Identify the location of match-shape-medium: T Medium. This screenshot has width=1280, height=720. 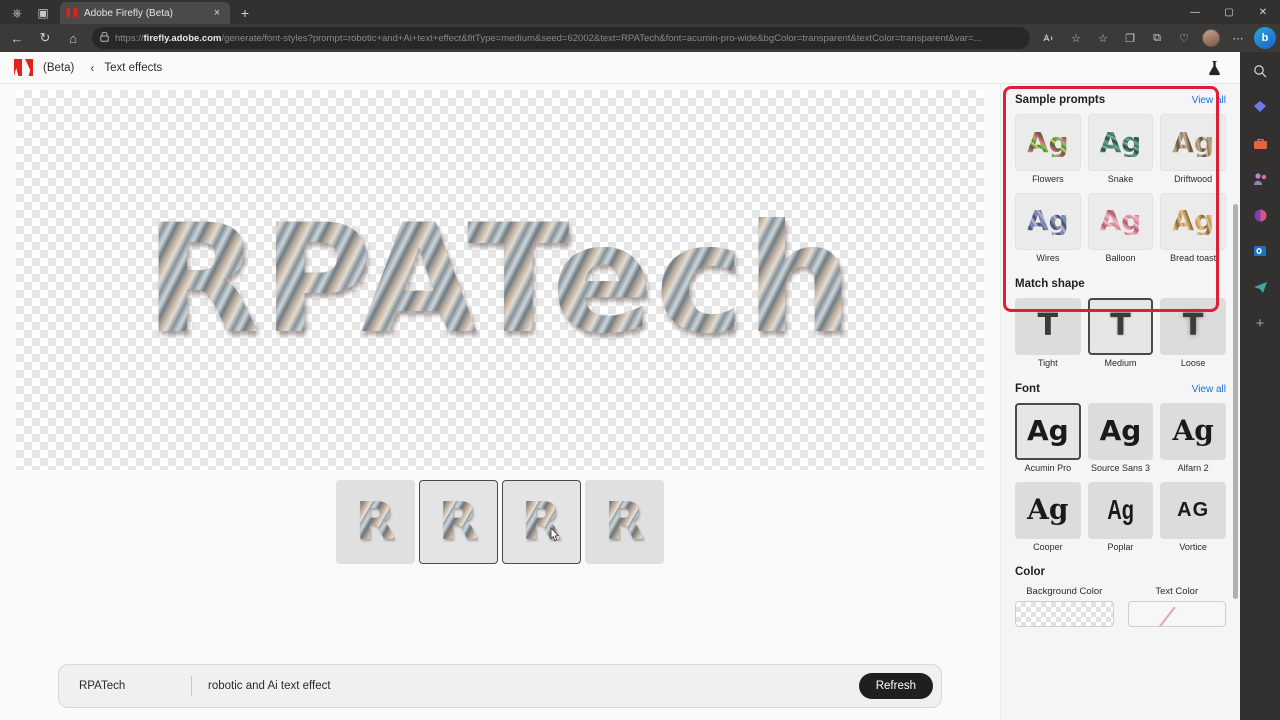
(1120, 333).